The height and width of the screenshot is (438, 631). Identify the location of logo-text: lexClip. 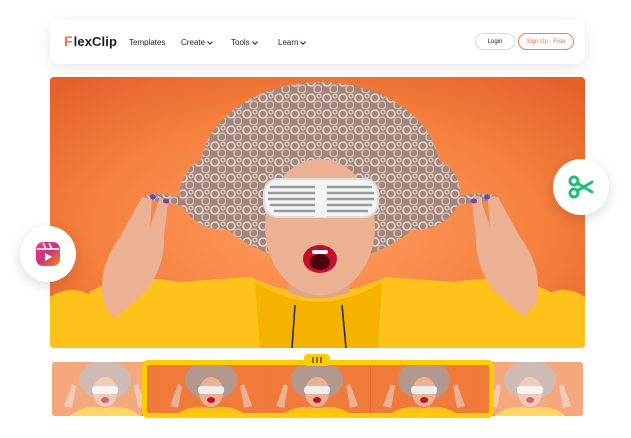
(95, 41).